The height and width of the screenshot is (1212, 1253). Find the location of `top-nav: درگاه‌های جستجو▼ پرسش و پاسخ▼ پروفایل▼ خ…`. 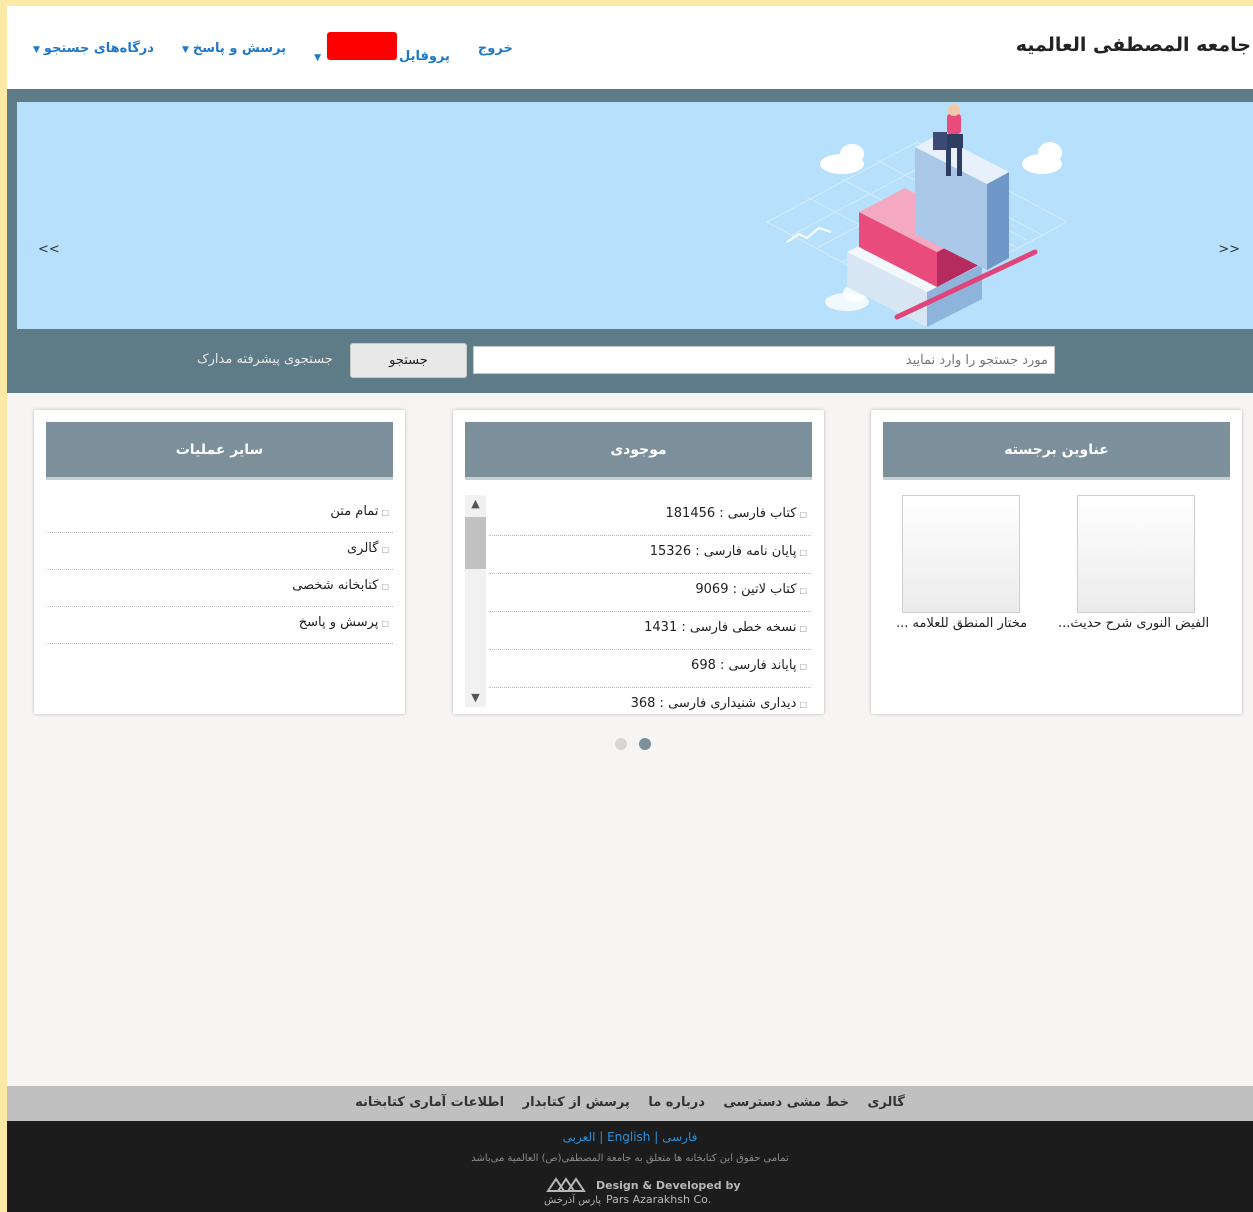

top-nav: درگاه‌های جستجو▼ پرسش و پاسخ▼ پروفایل▼ خ… is located at coordinates (271, 48).